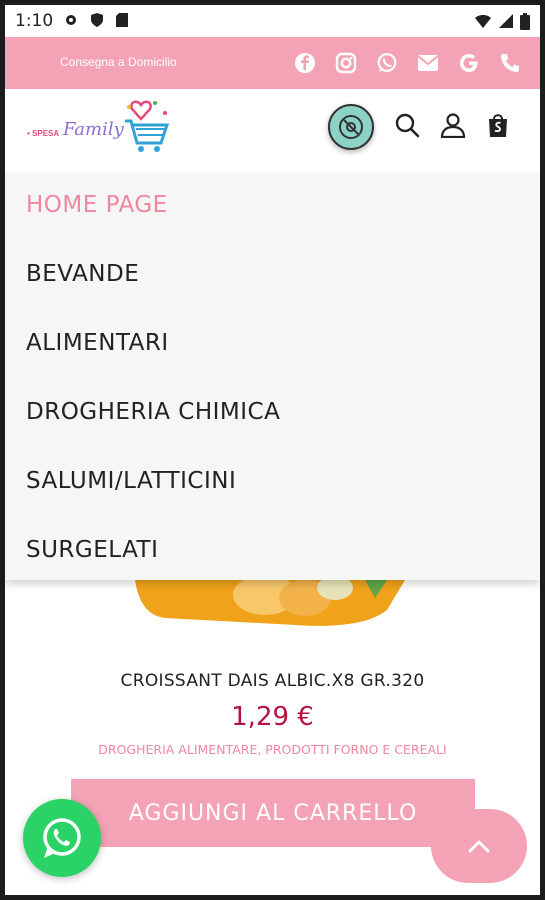  Describe the element at coordinates (469, 63) in the screenshot. I see `google-icon` at that location.